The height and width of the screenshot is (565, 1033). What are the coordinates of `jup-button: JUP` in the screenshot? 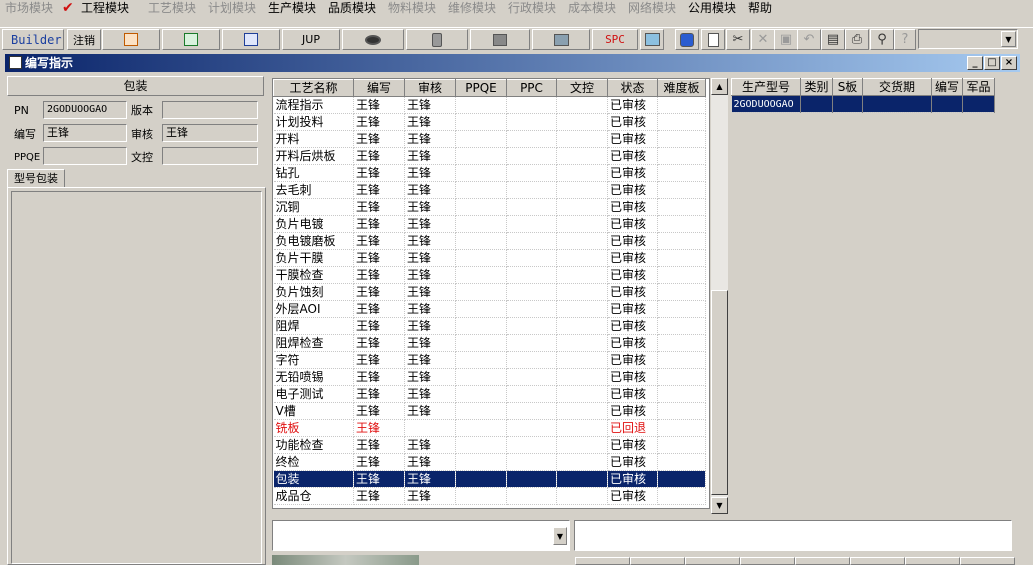 It's located at (311, 39).